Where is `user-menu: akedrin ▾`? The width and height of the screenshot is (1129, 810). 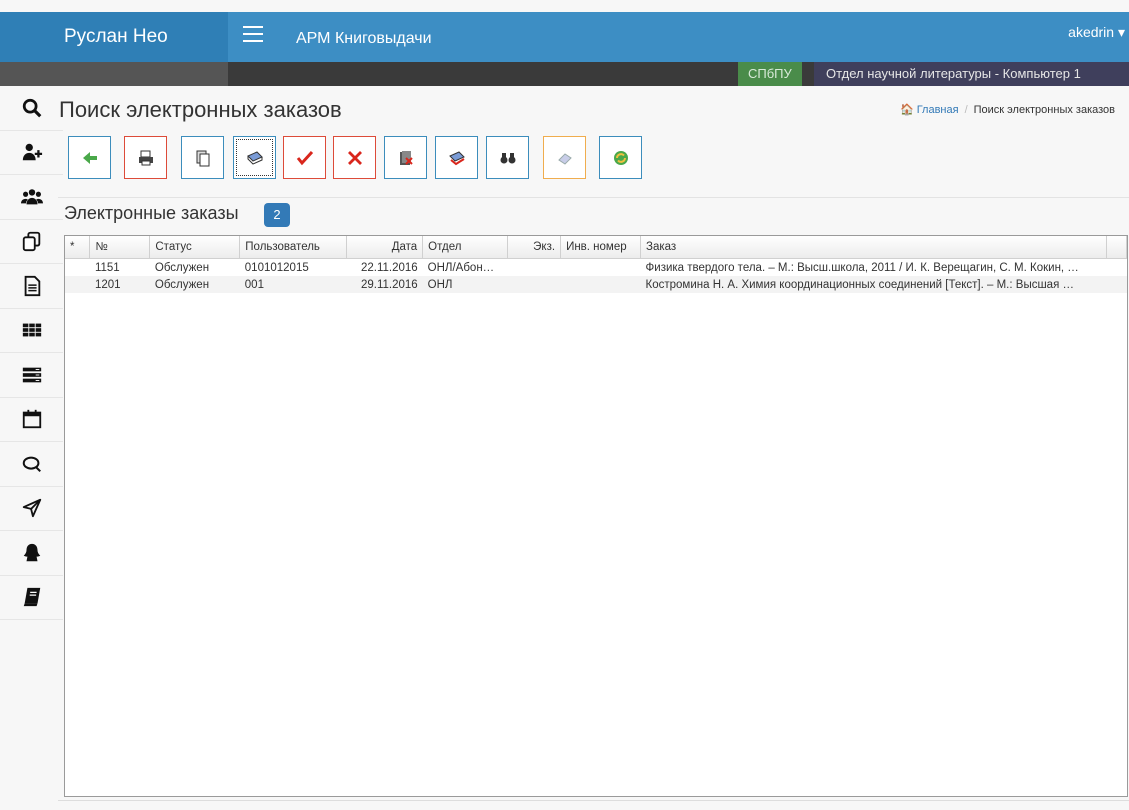 user-menu: akedrin ▾ is located at coordinates (1096, 32).